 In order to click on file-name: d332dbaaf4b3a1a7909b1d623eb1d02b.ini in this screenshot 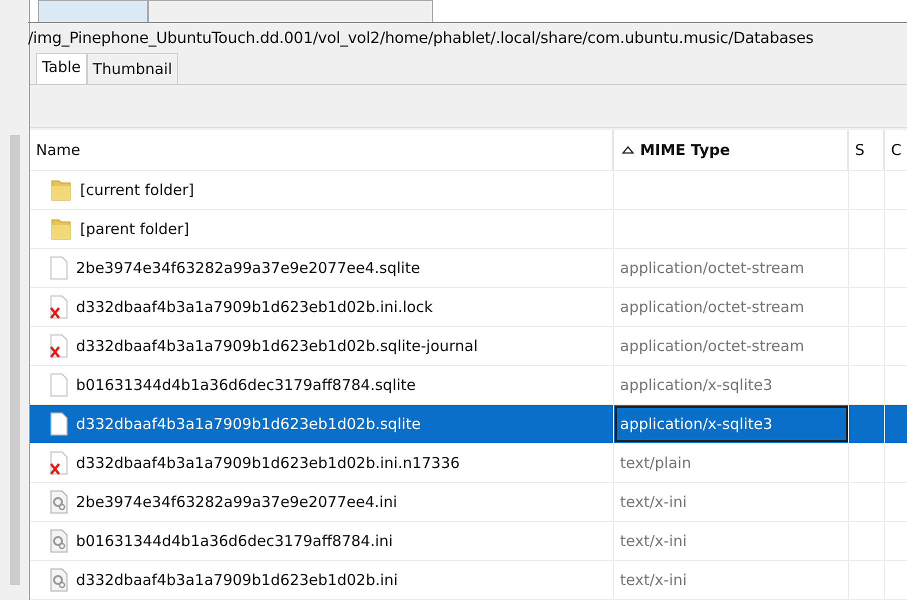, I will do `click(237, 580)`.